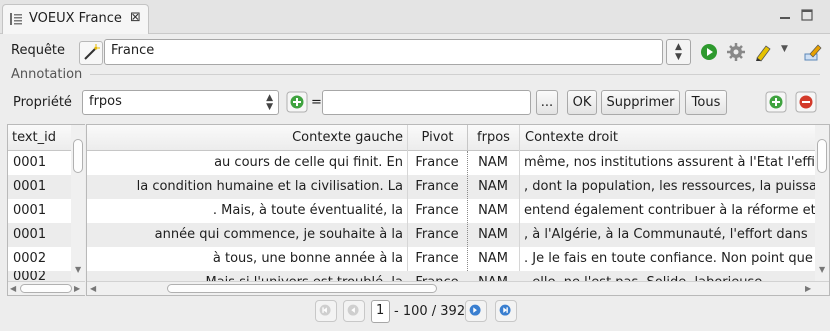 This screenshot has height=331, width=830. I want to click on id-horizontal-scrollbar: ◀ ▶, so click(46, 288).